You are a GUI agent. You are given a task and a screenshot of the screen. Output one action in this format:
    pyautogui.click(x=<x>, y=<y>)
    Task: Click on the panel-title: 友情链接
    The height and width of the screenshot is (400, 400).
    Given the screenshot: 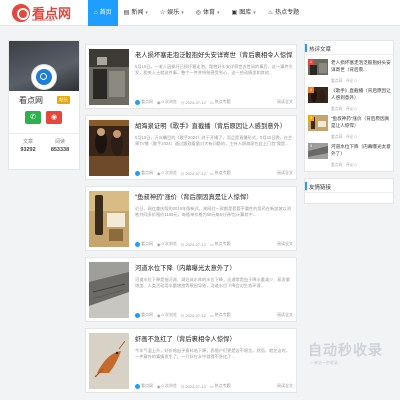 What is the action you would take?
    pyautogui.click(x=320, y=188)
    